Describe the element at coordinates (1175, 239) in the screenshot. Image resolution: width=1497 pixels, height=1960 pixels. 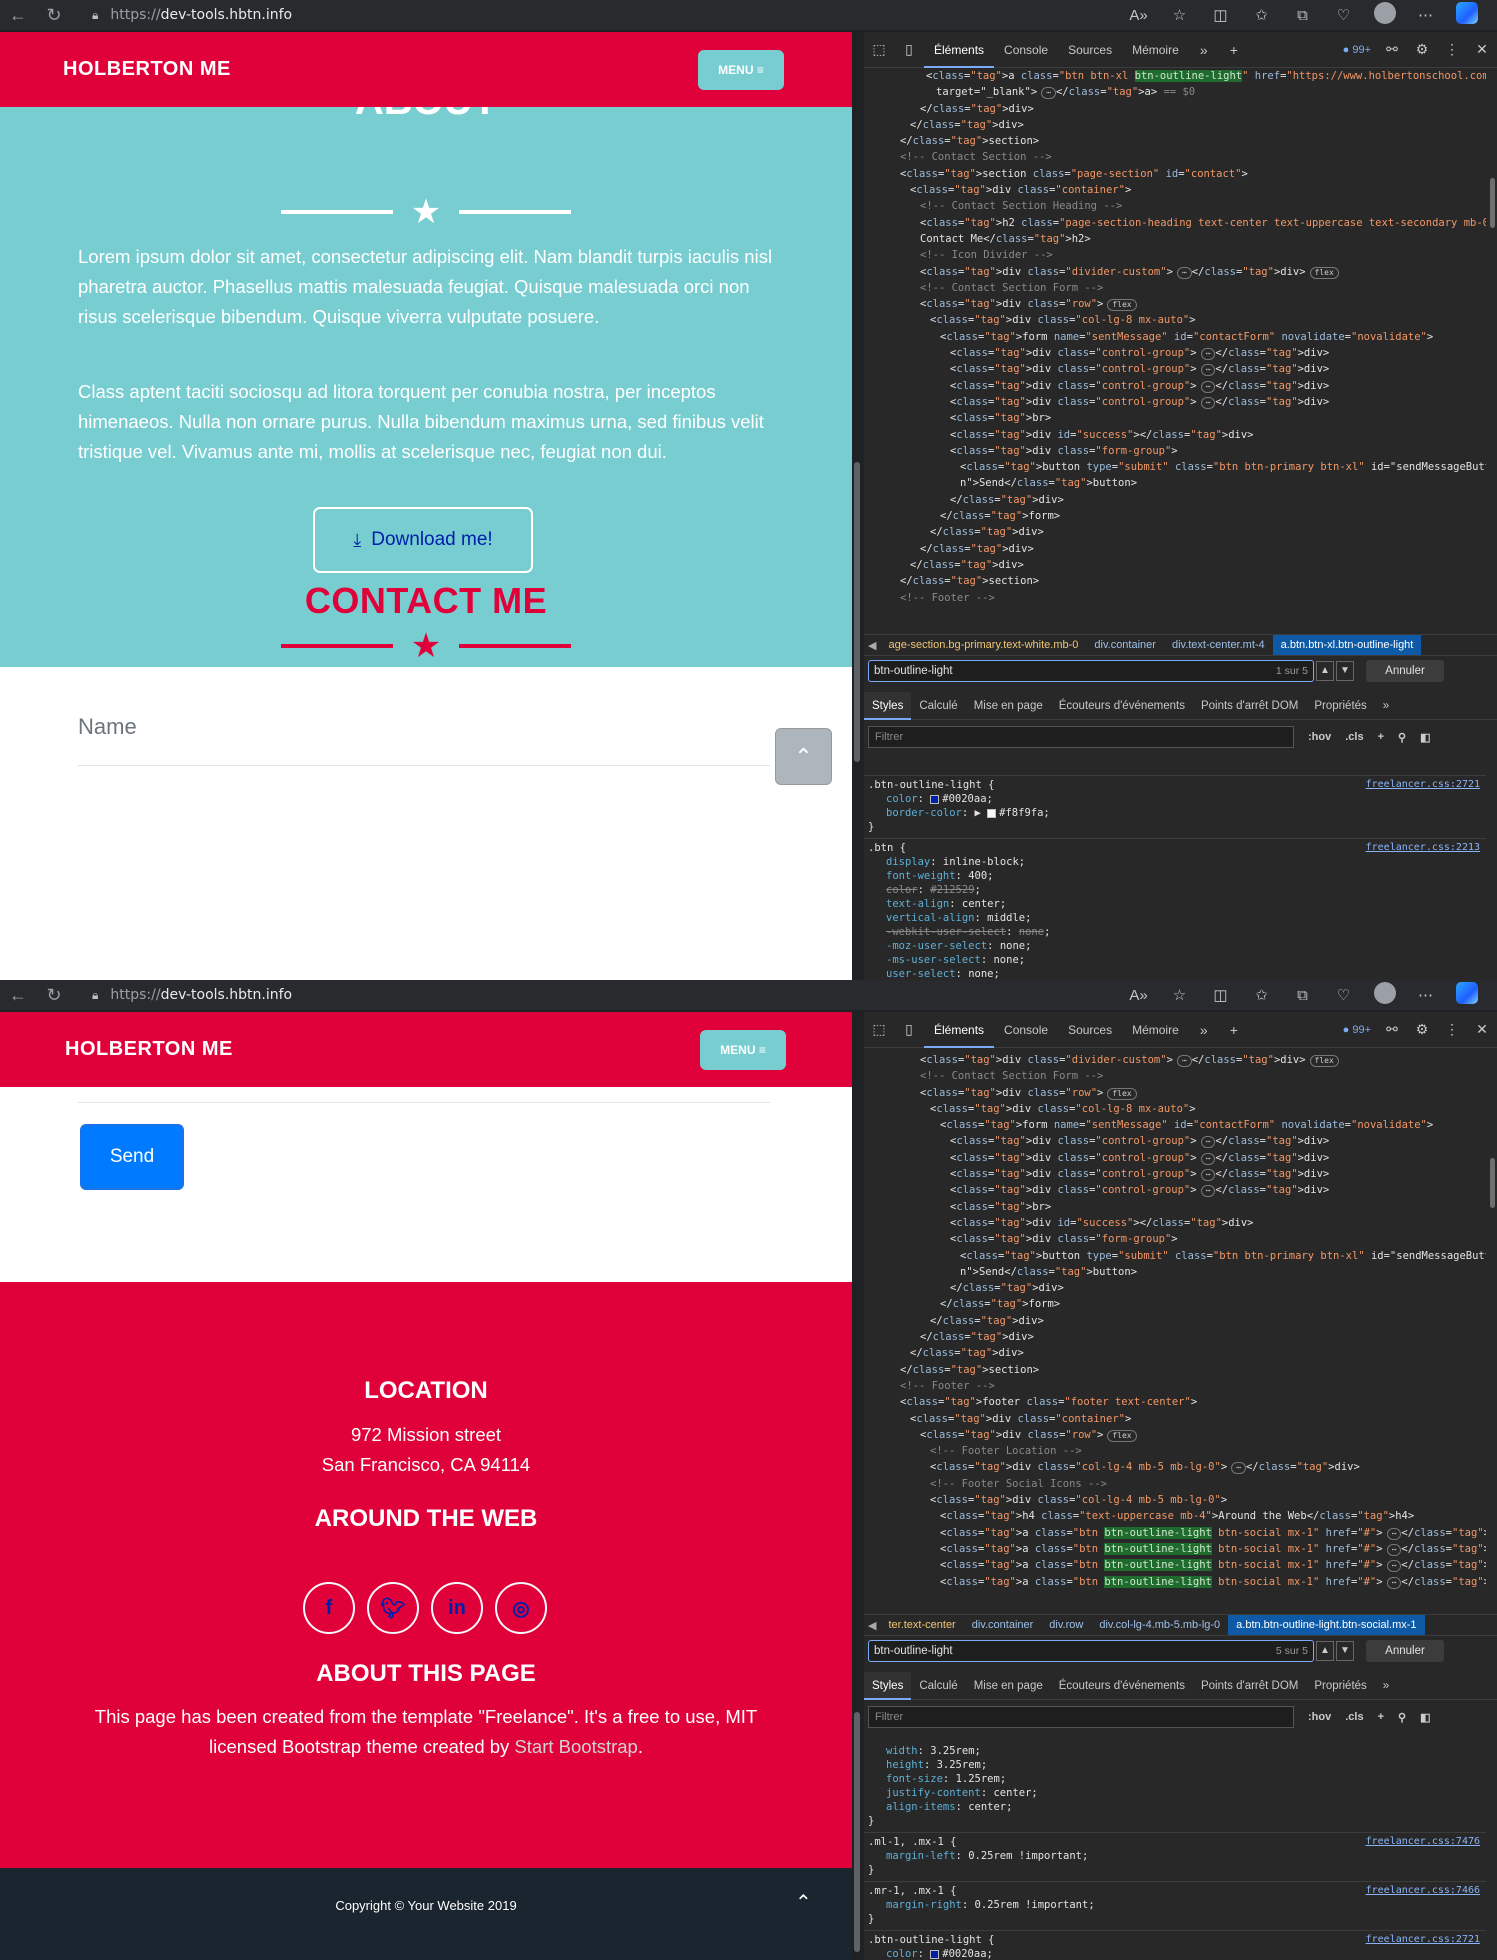
I see `dom-node-line: Contact Me</class="tag">h2>` at that location.